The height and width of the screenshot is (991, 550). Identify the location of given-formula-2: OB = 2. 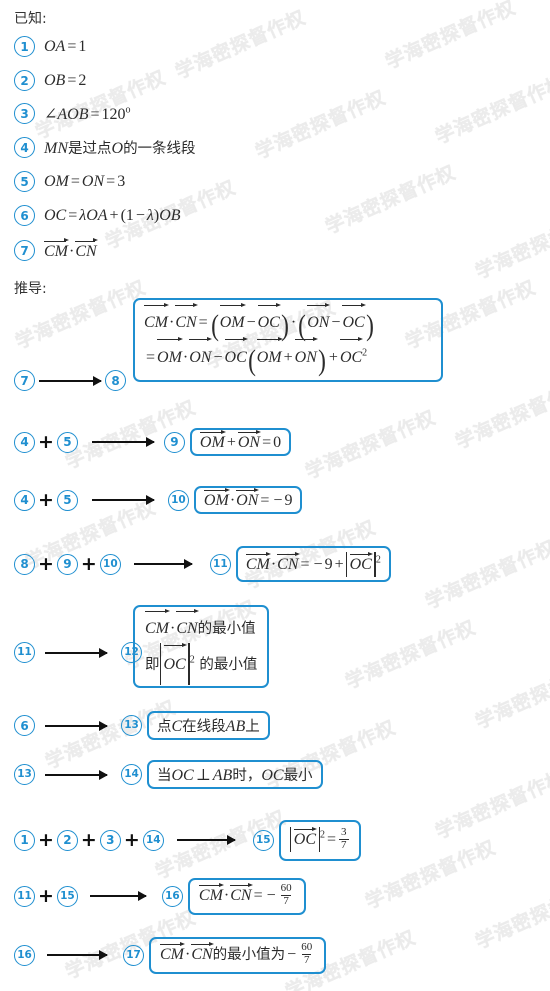
(65, 80).